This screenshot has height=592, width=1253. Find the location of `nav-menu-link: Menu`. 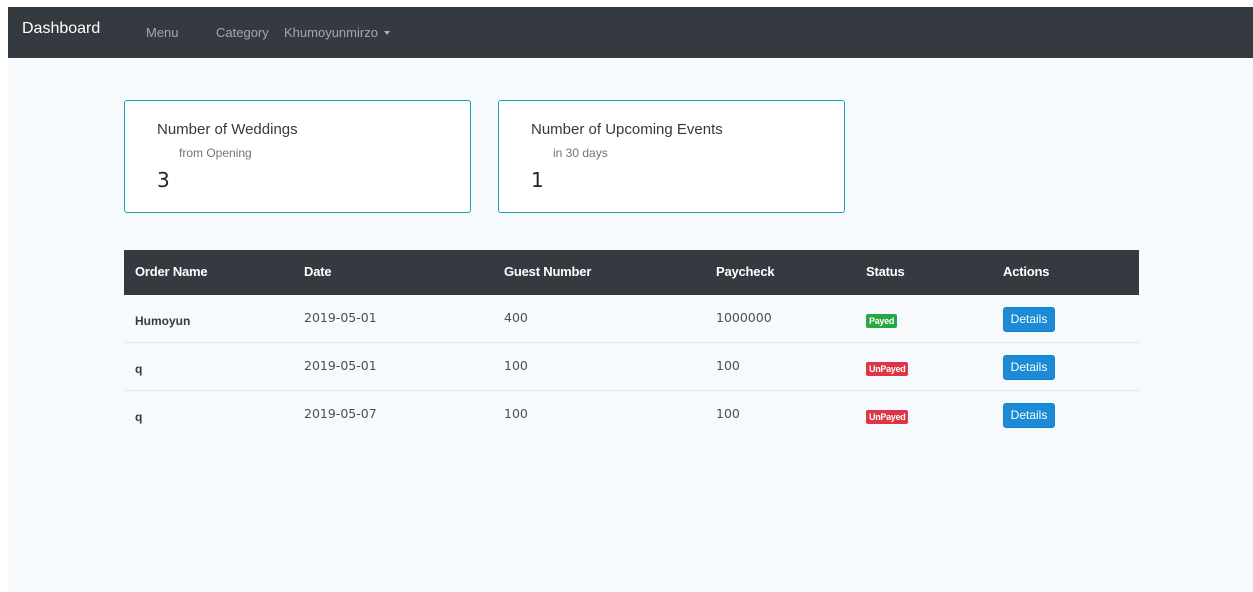

nav-menu-link: Menu is located at coordinates (162, 32).